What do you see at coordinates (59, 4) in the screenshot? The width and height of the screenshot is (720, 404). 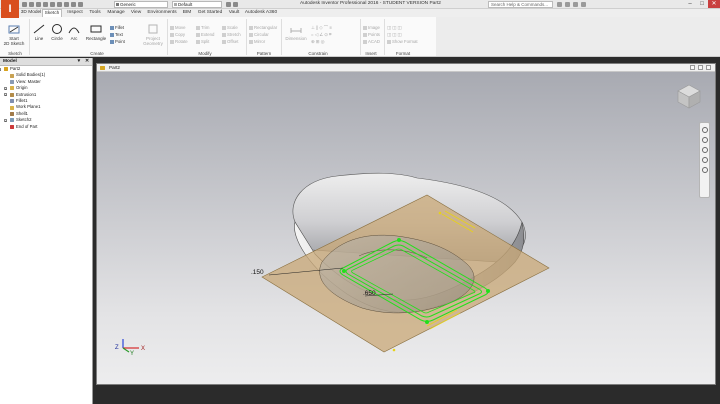 I see `home-icon` at bounding box center [59, 4].